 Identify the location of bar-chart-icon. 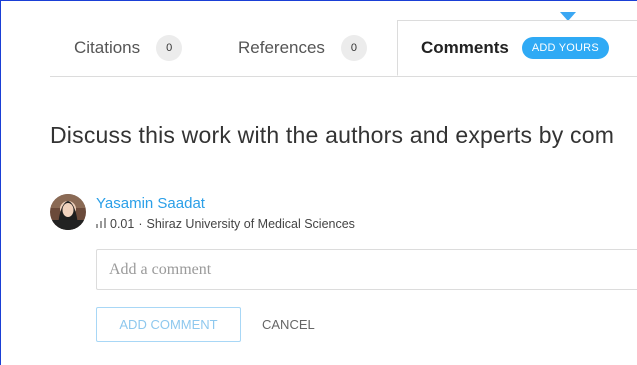
(101, 224).